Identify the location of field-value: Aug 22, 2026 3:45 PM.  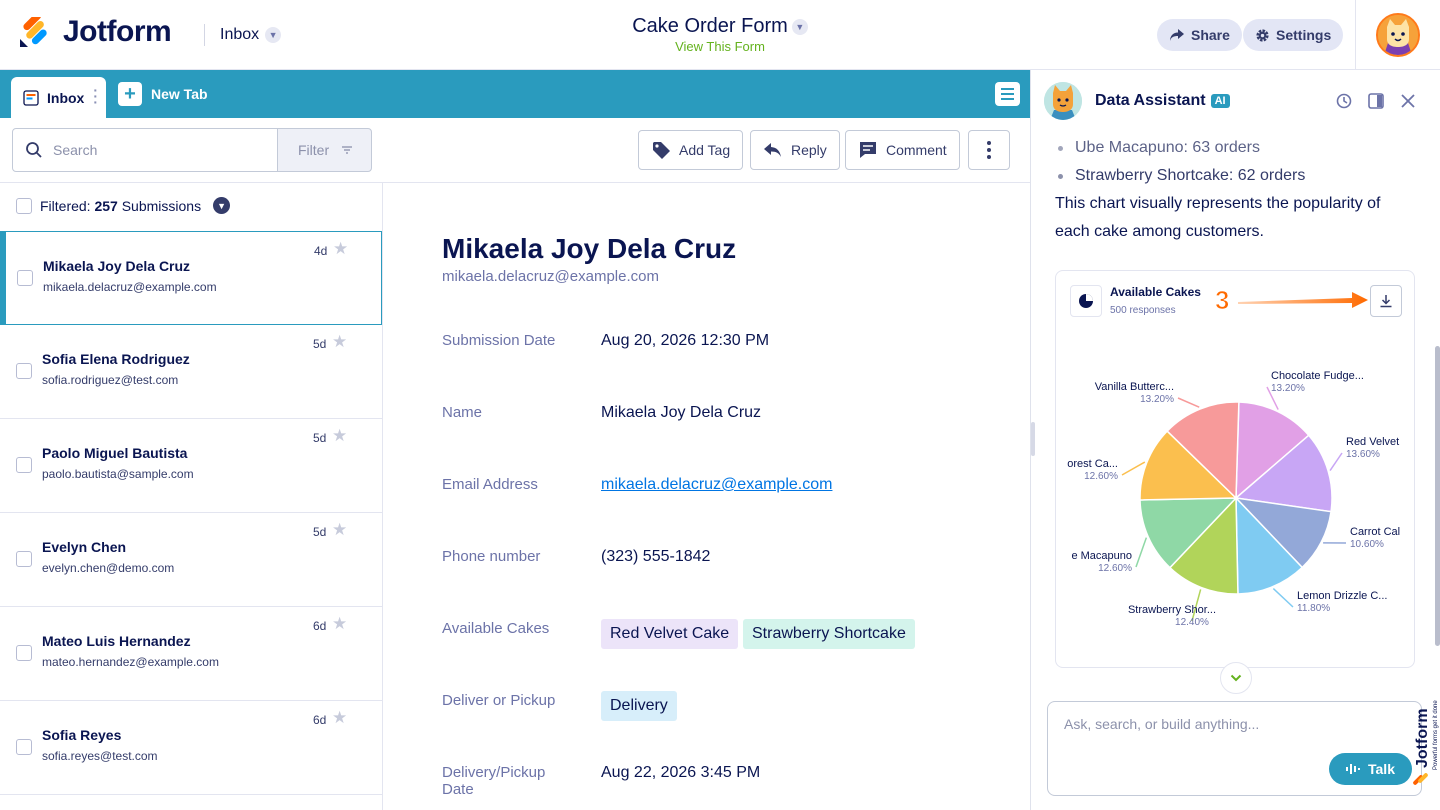
(681, 772).